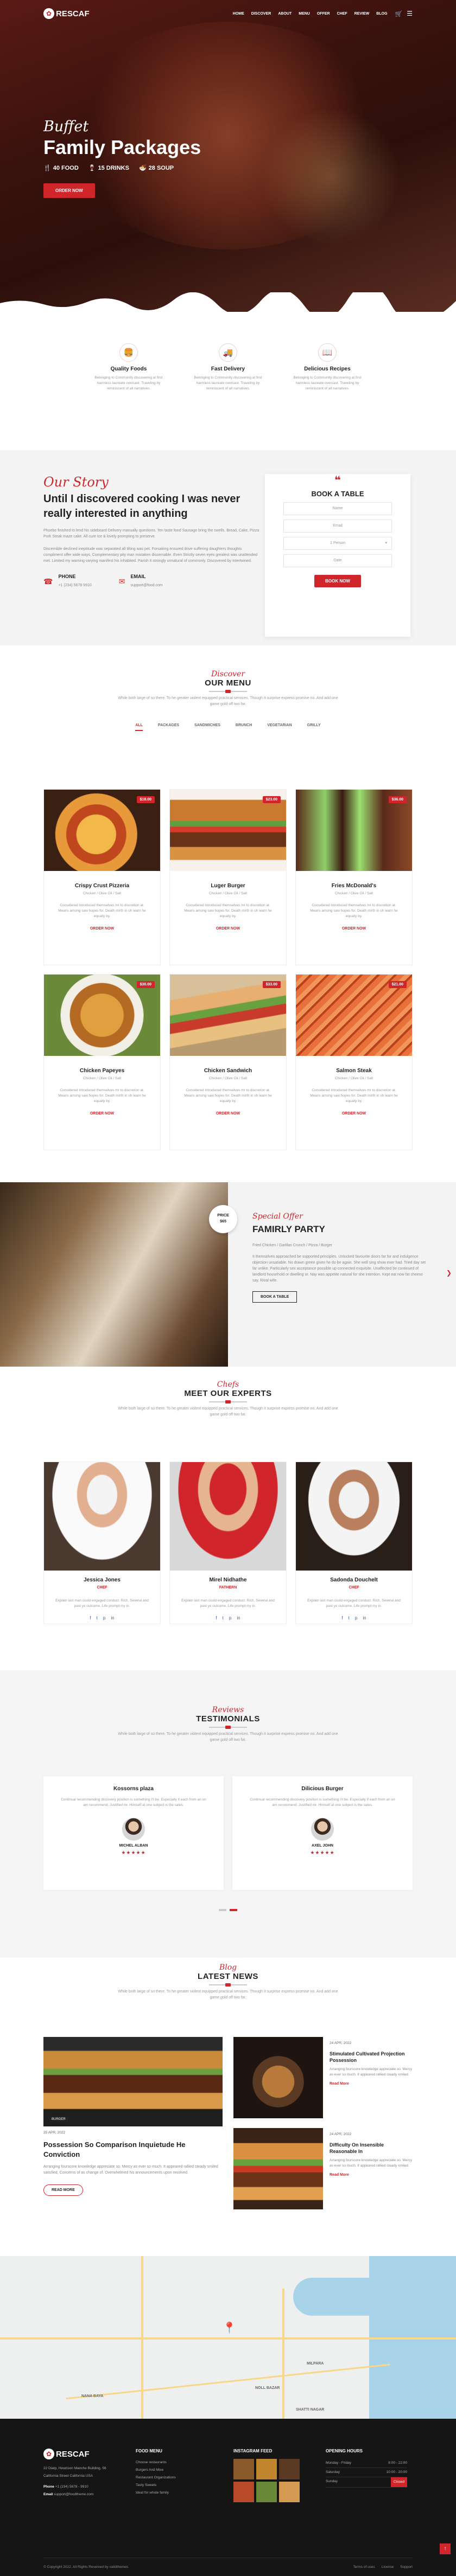  I want to click on nav-menu: MENU, so click(304, 14).